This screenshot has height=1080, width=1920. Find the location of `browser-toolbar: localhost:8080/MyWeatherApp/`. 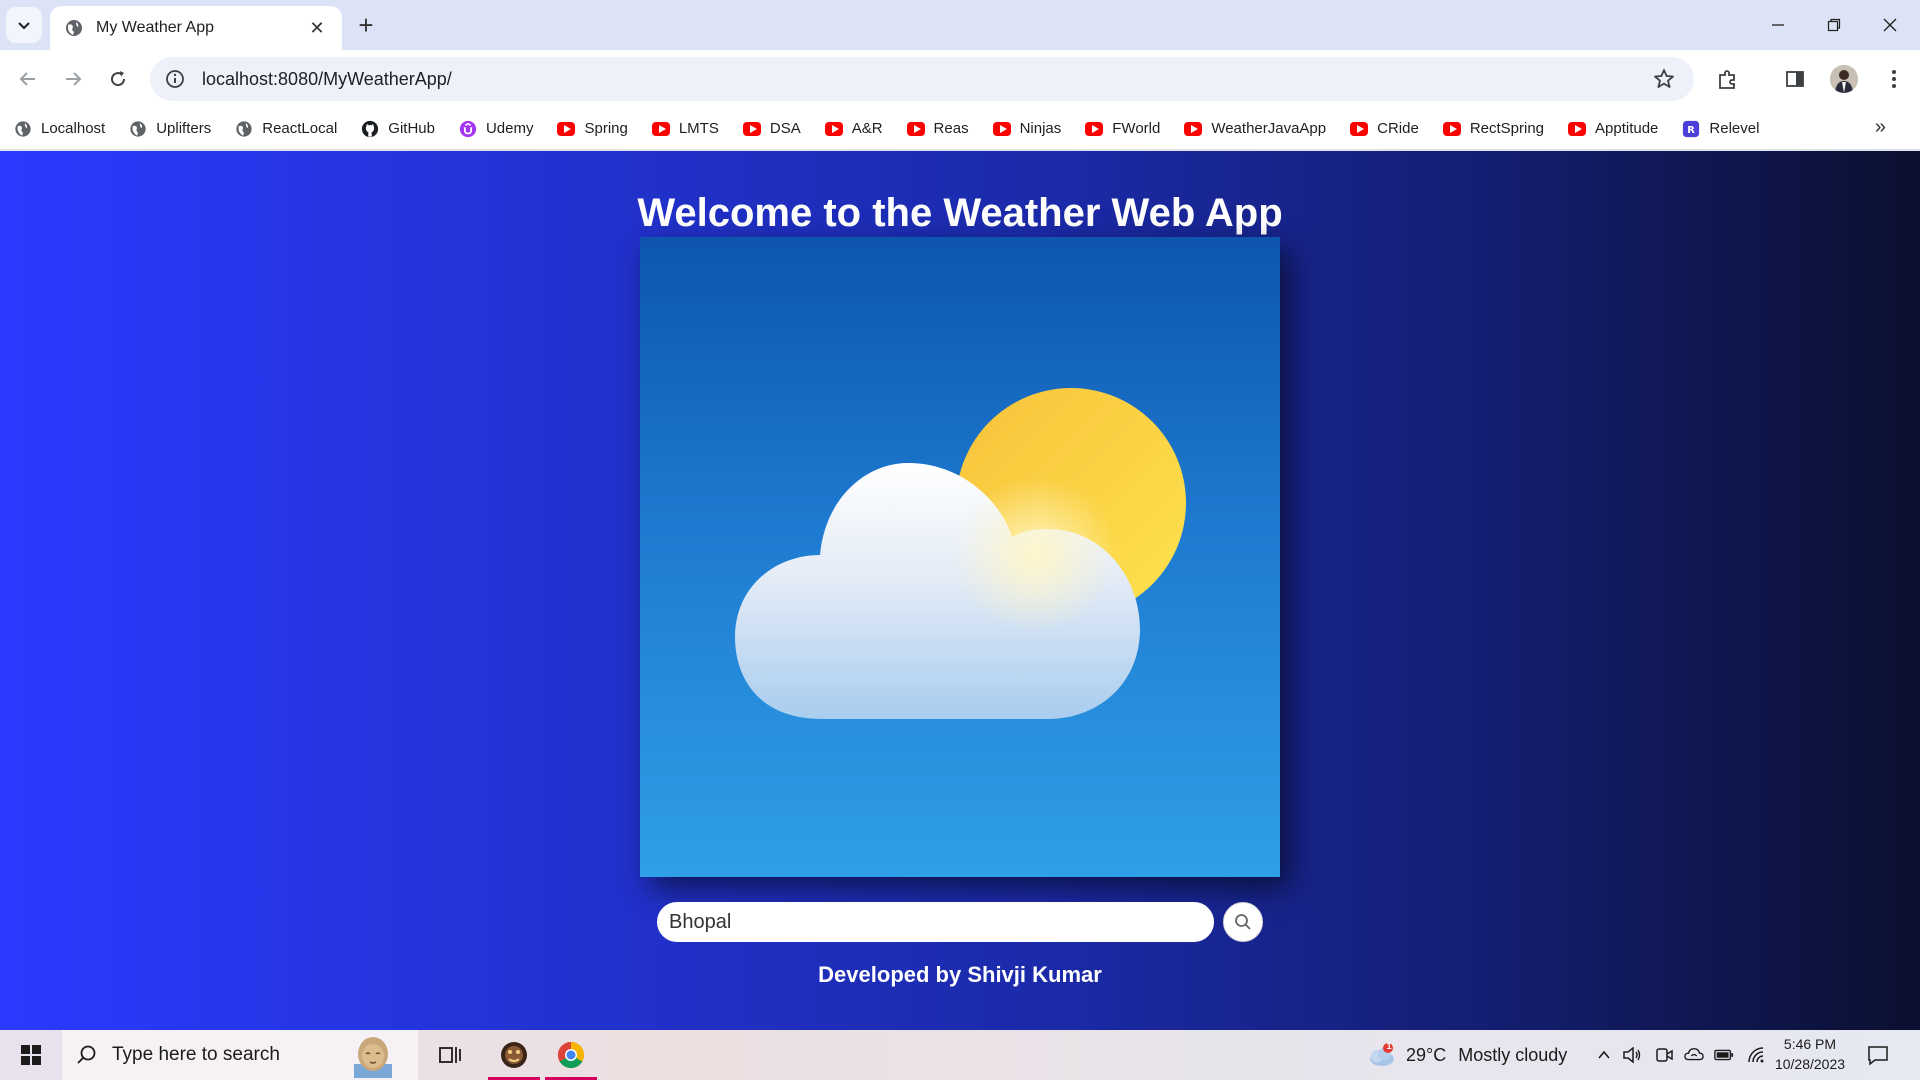

browser-toolbar: localhost:8080/MyWeatherApp/ is located at coordinates (960, 79).